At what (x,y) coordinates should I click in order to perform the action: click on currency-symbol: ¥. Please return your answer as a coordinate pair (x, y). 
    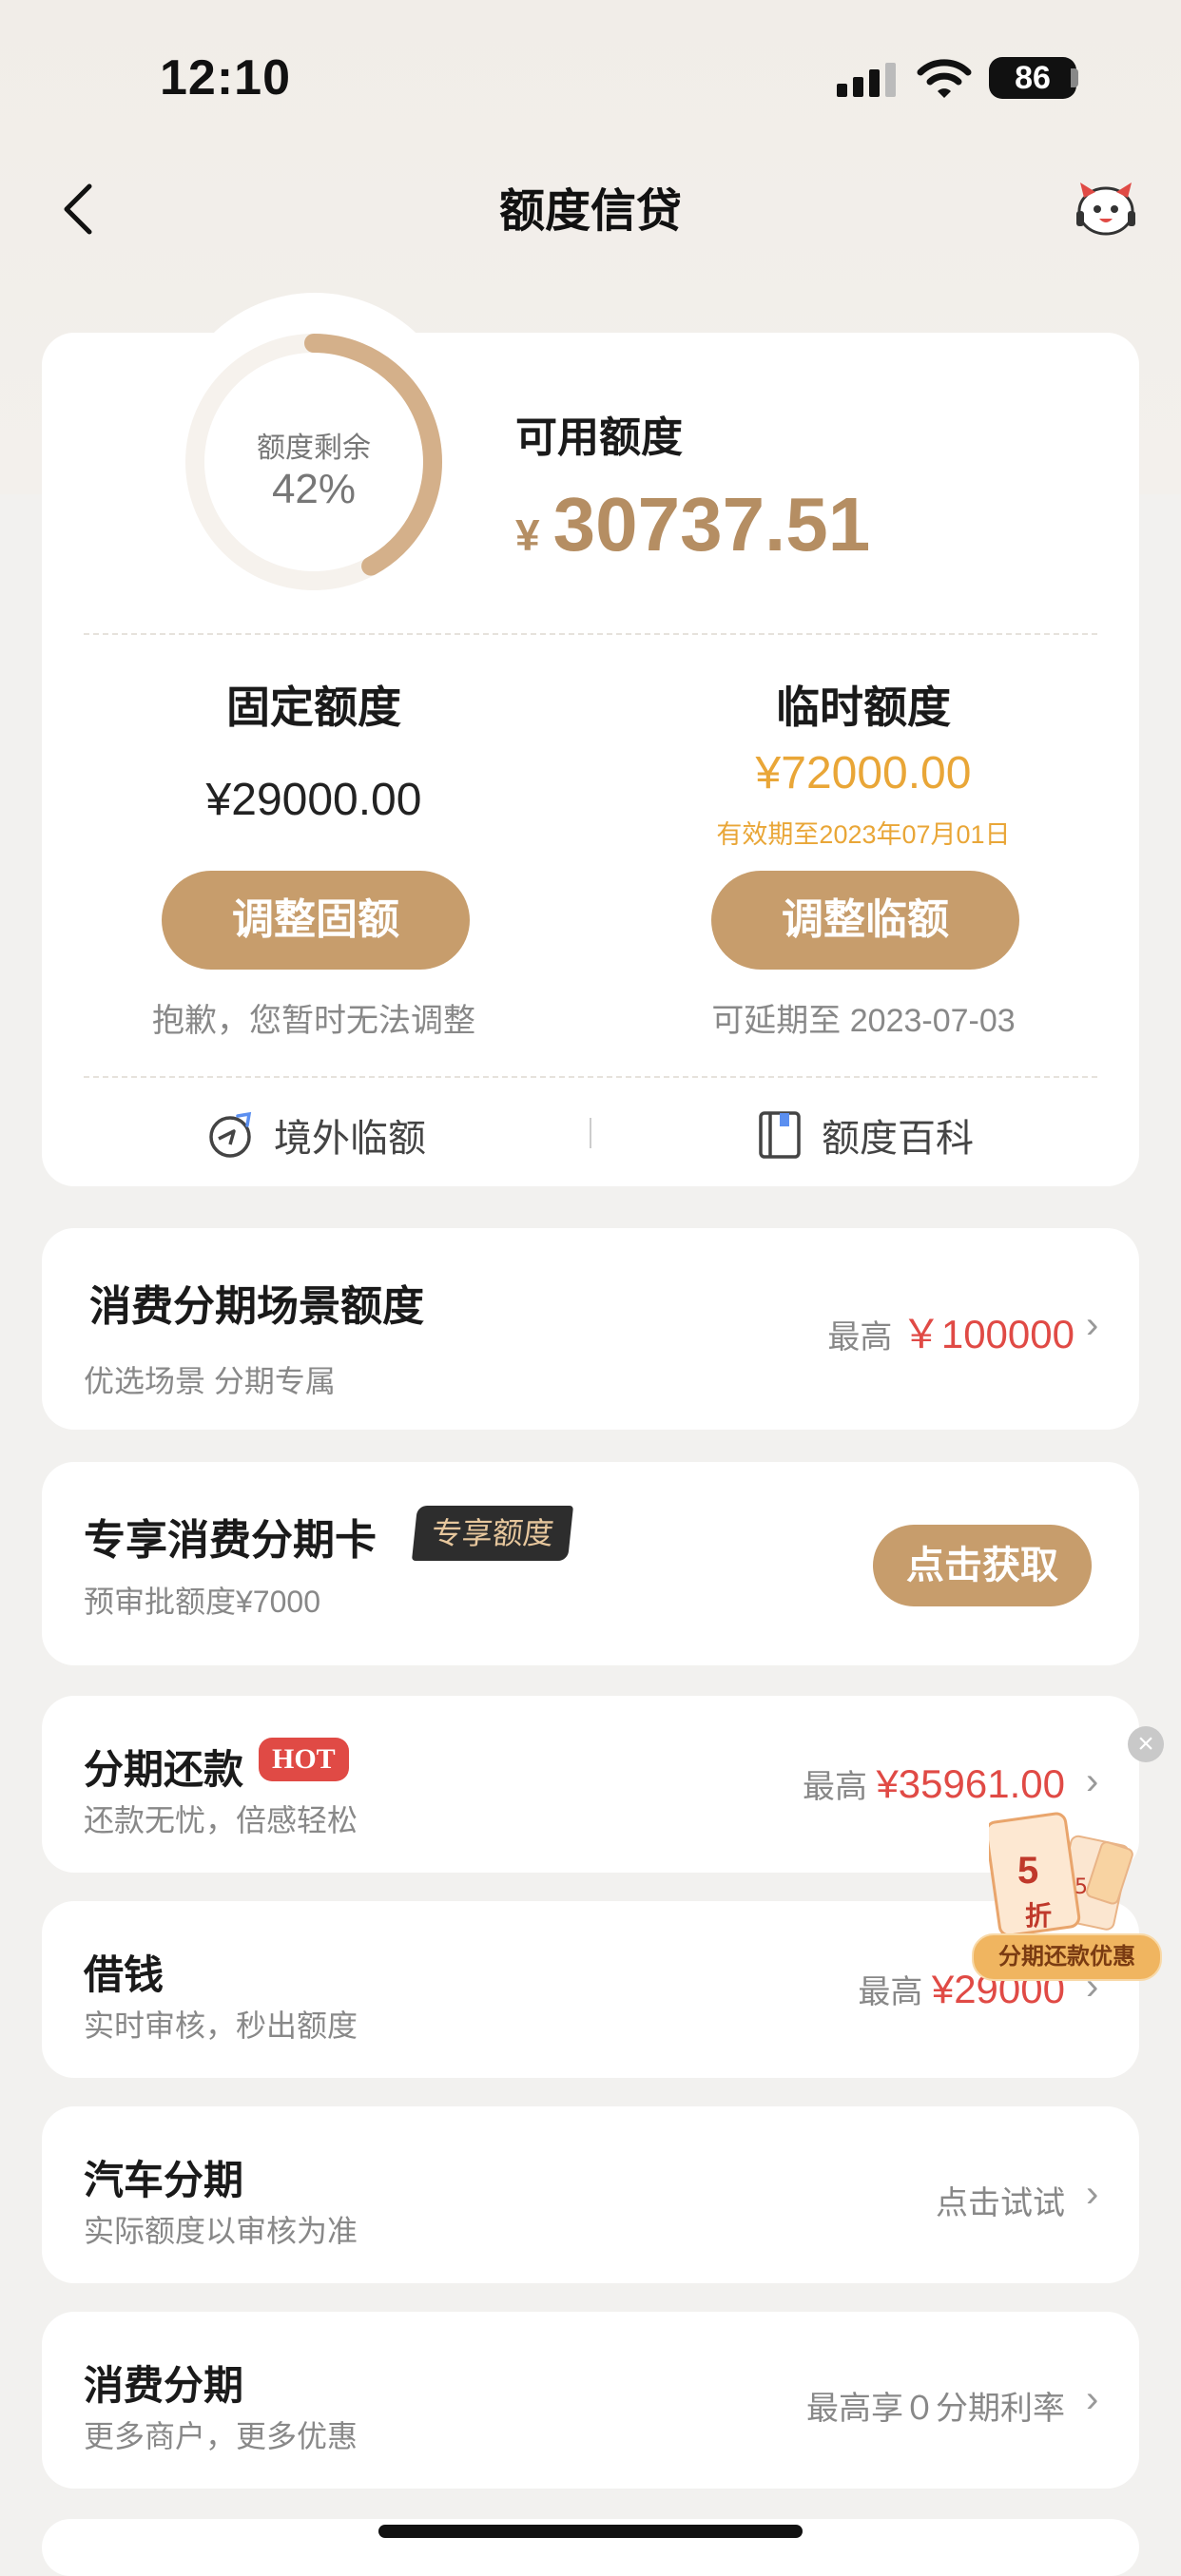
    Looking at the image, I should click on (527, 535).